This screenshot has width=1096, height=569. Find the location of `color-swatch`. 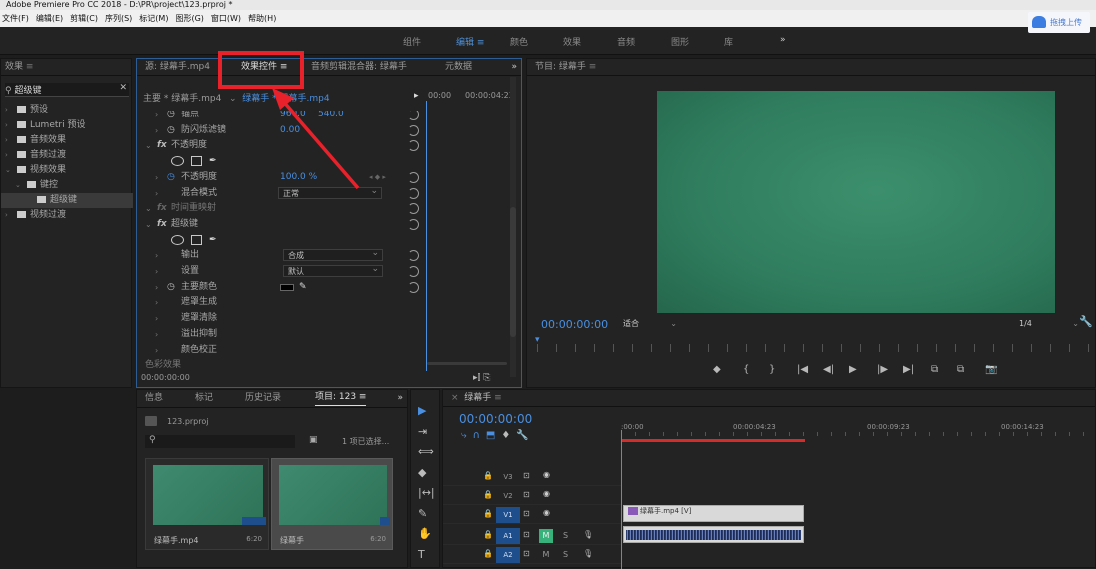

color-swatch is located at coordinates (287, 287).